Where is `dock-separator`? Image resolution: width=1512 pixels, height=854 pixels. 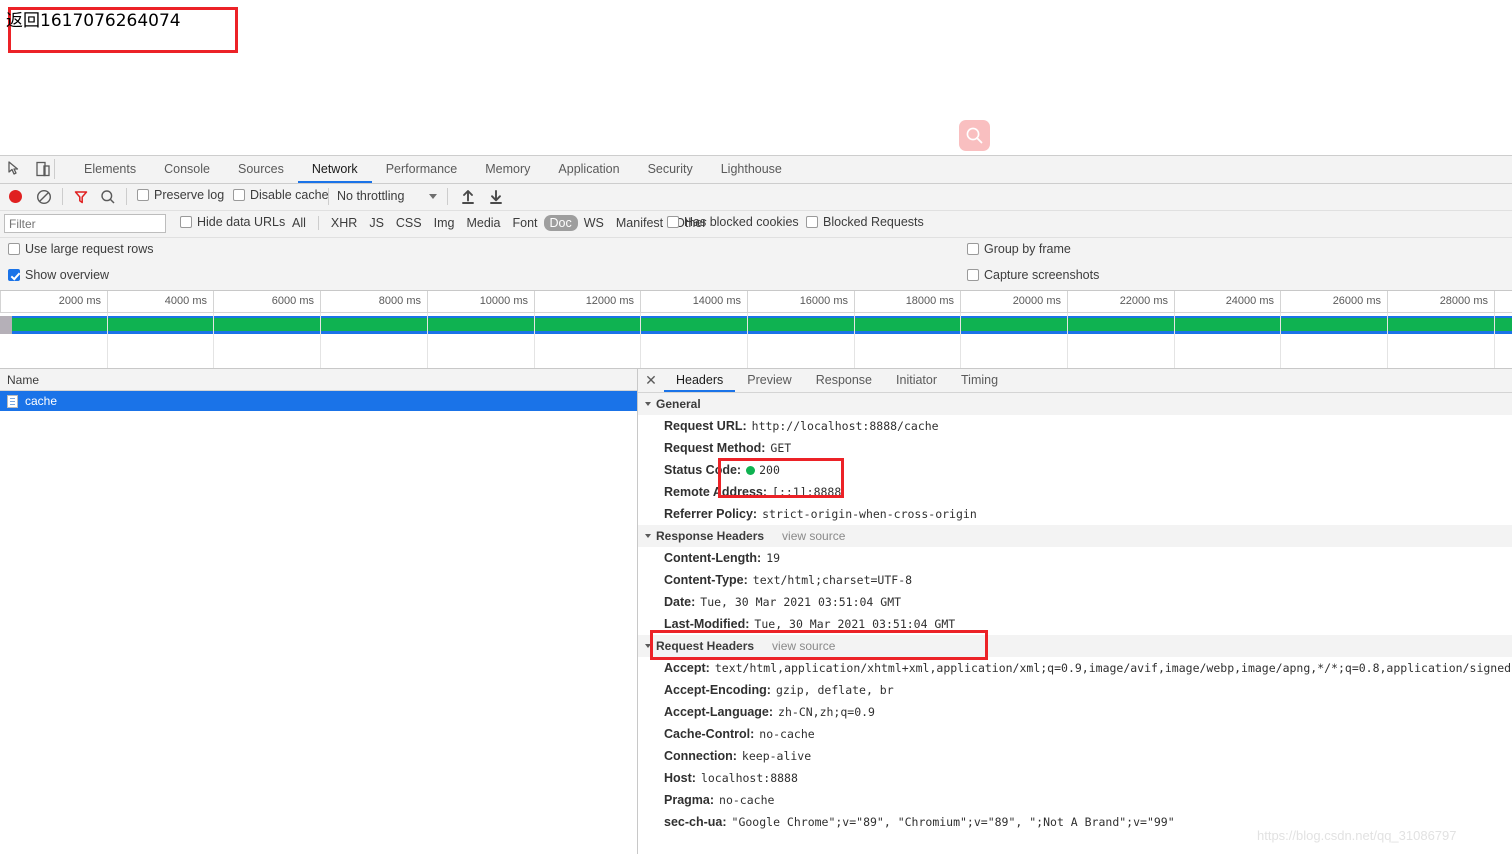 dock-separator is located at coordinates (54, 169).